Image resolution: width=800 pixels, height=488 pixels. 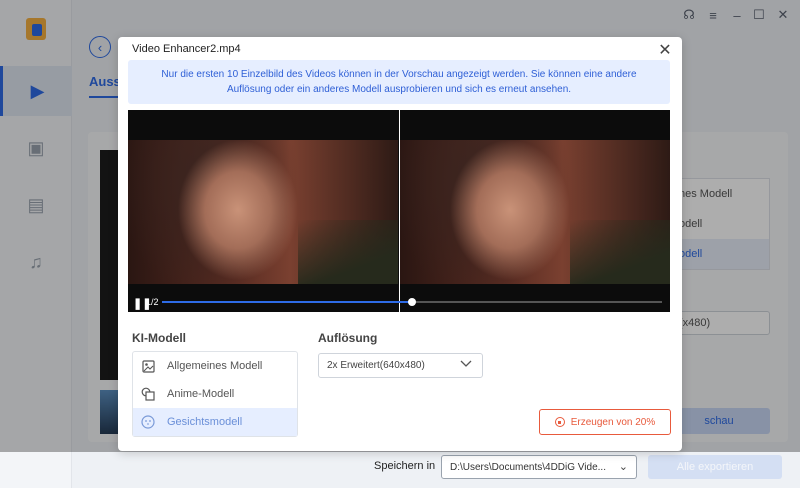 I want to click on stop-icon, so click(x=559, y=422).